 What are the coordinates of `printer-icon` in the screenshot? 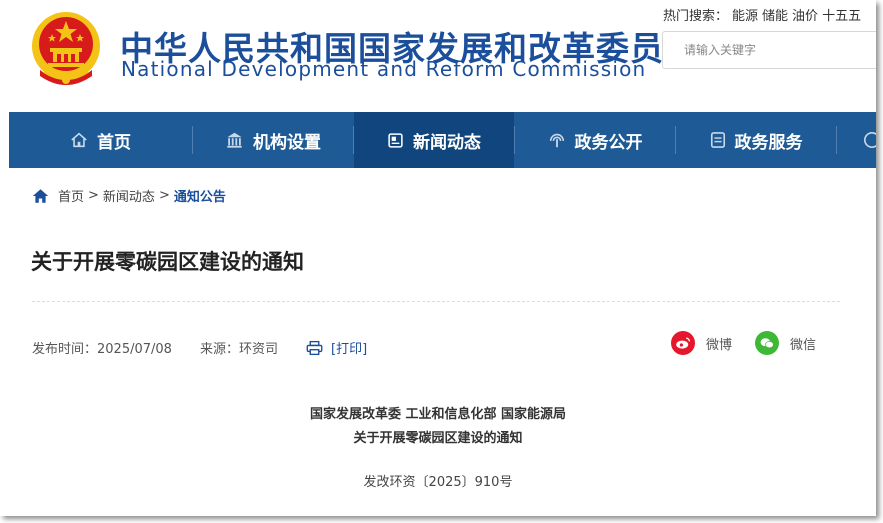 It's located at (314, 347).